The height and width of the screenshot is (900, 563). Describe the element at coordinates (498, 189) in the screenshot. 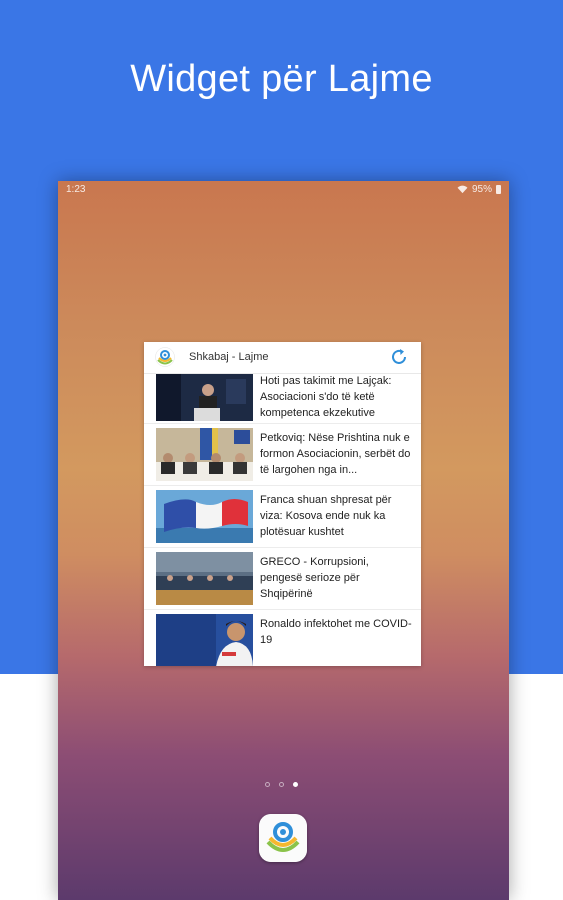

I see `battery-icon` at that location.